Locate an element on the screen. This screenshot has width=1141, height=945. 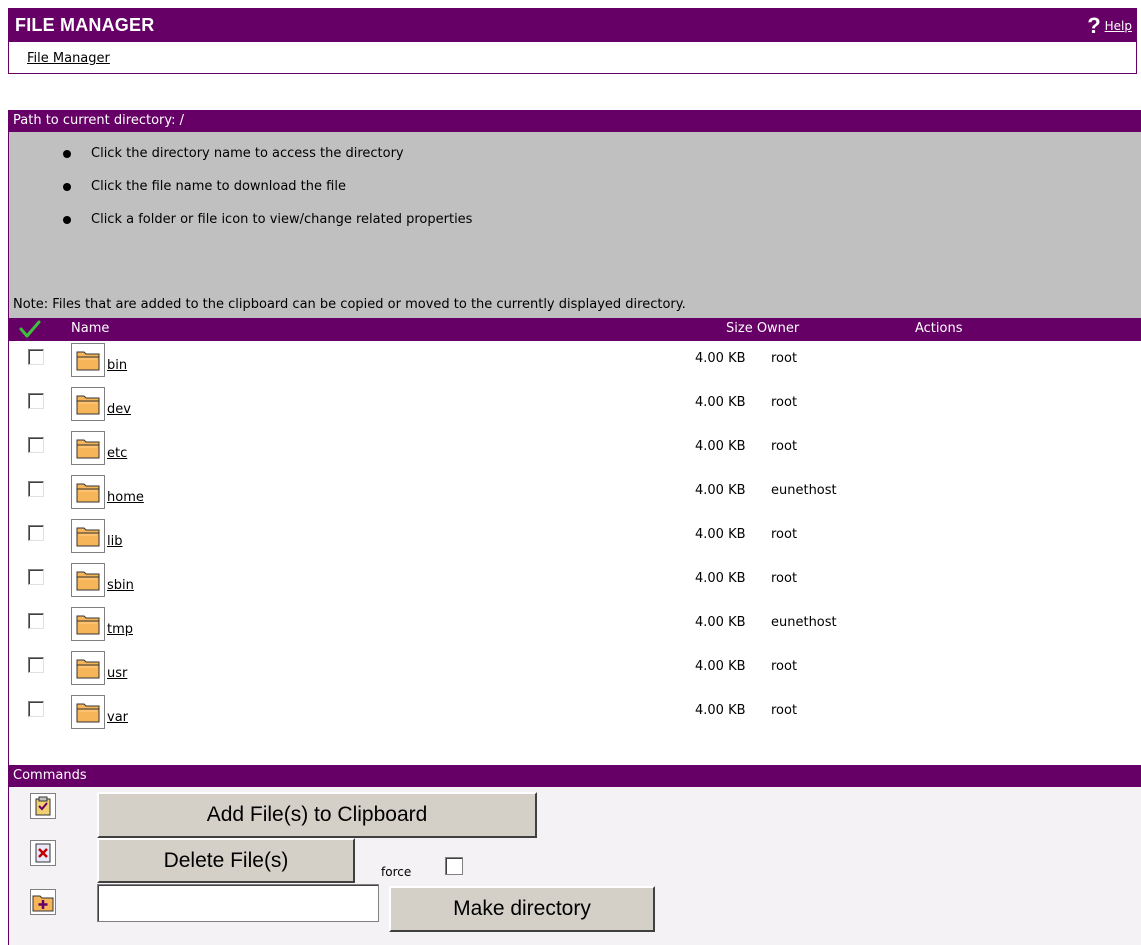
help-group: ? Help is located at coordinates (1109, 25).